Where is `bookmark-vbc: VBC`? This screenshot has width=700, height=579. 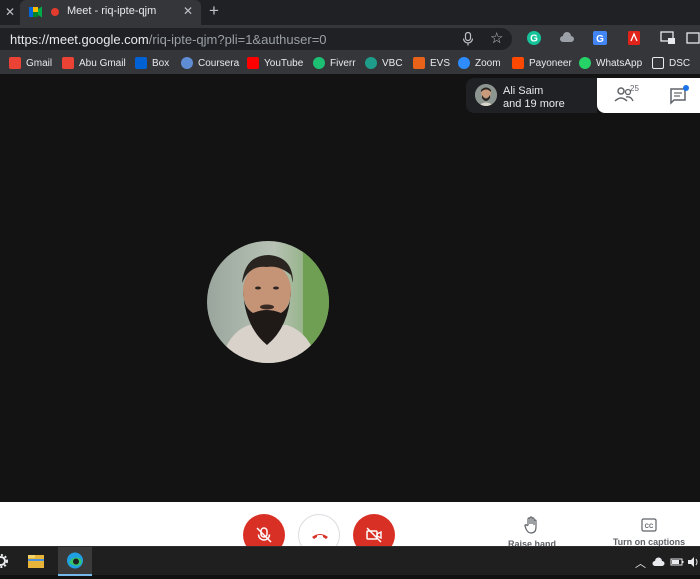 bookmark-vbc: VBC is located at coordinates (384, 63).